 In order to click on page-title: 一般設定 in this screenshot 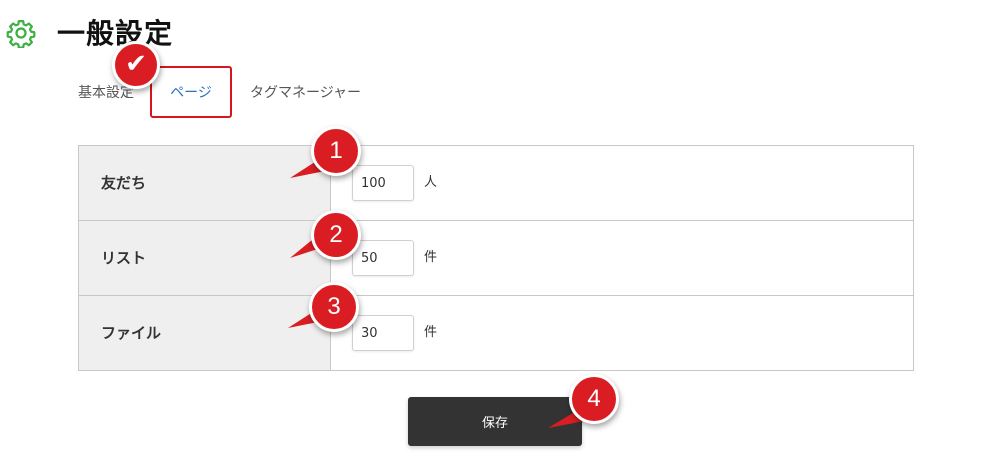, I will do `click(115, 33)`.